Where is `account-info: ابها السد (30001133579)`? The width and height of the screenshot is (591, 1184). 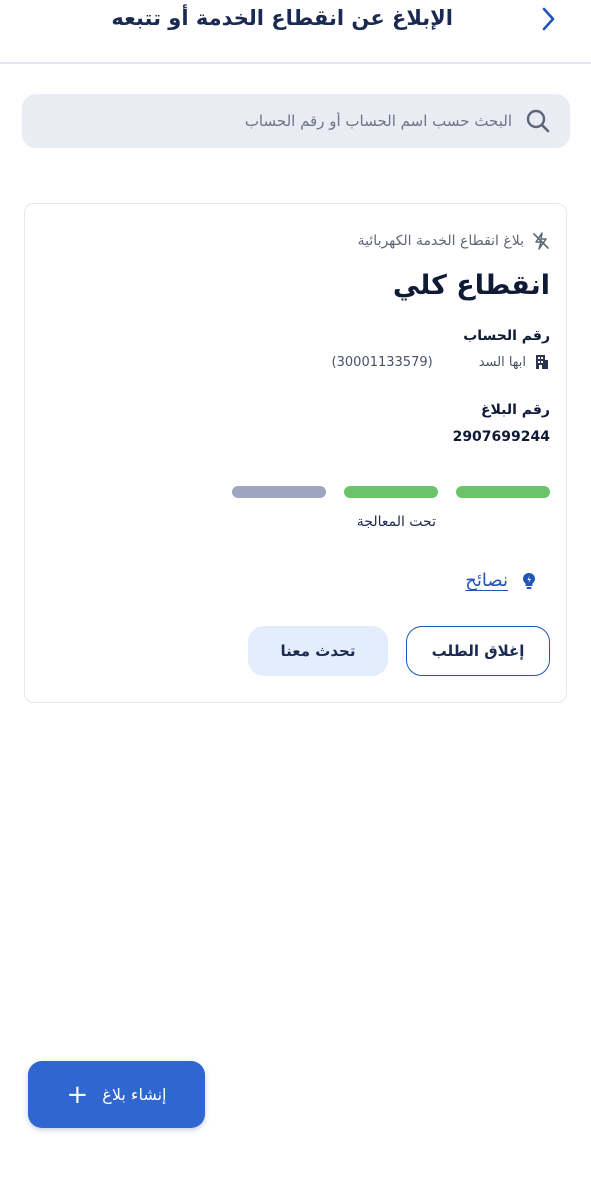
account-info: ابها السد (30001133579) is located at coordinates (441, 362).